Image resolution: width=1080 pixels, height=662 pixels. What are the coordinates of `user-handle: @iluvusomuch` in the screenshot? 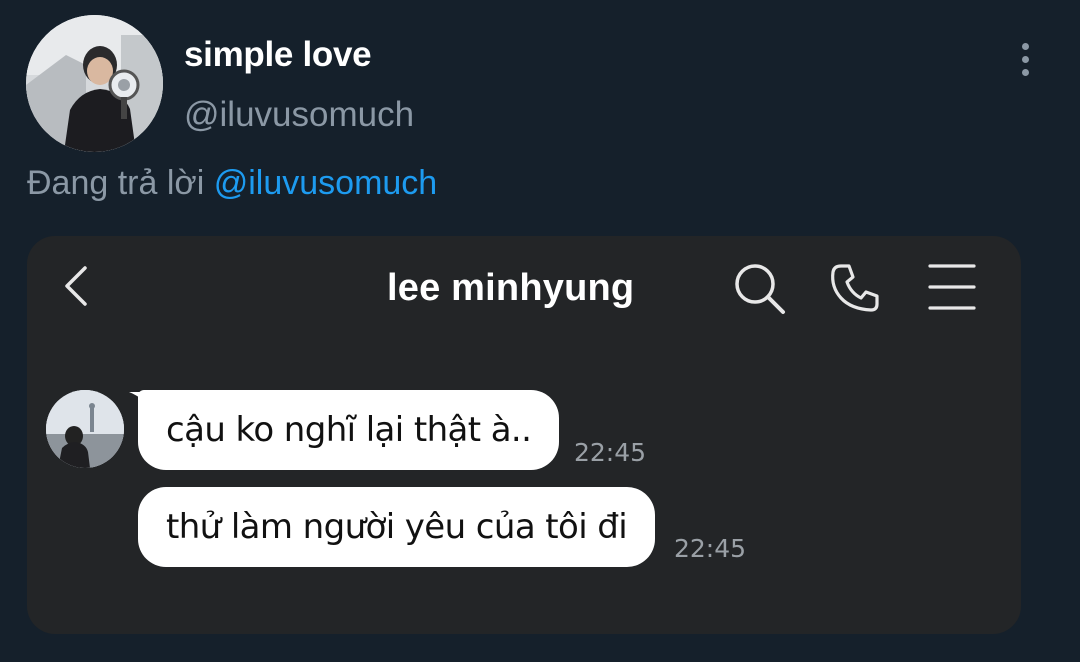 It's located at (299, 115).